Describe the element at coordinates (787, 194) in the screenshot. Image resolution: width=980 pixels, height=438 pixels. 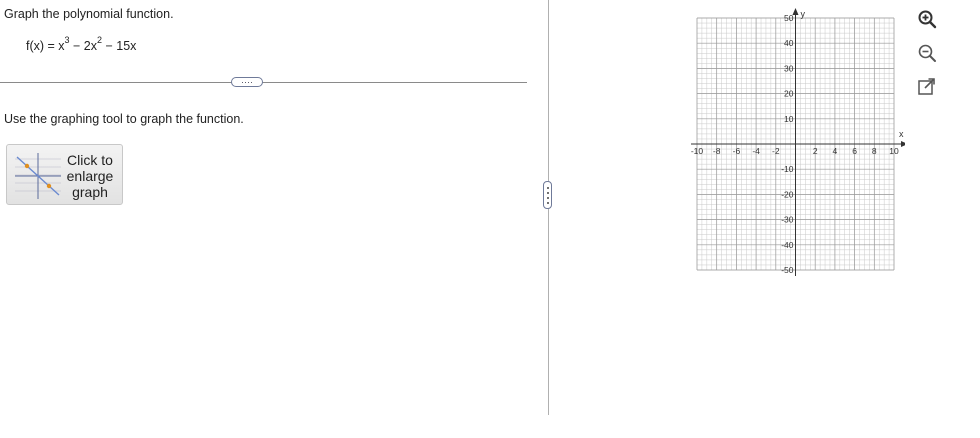
I see `y-tick-label: -20` at that location.